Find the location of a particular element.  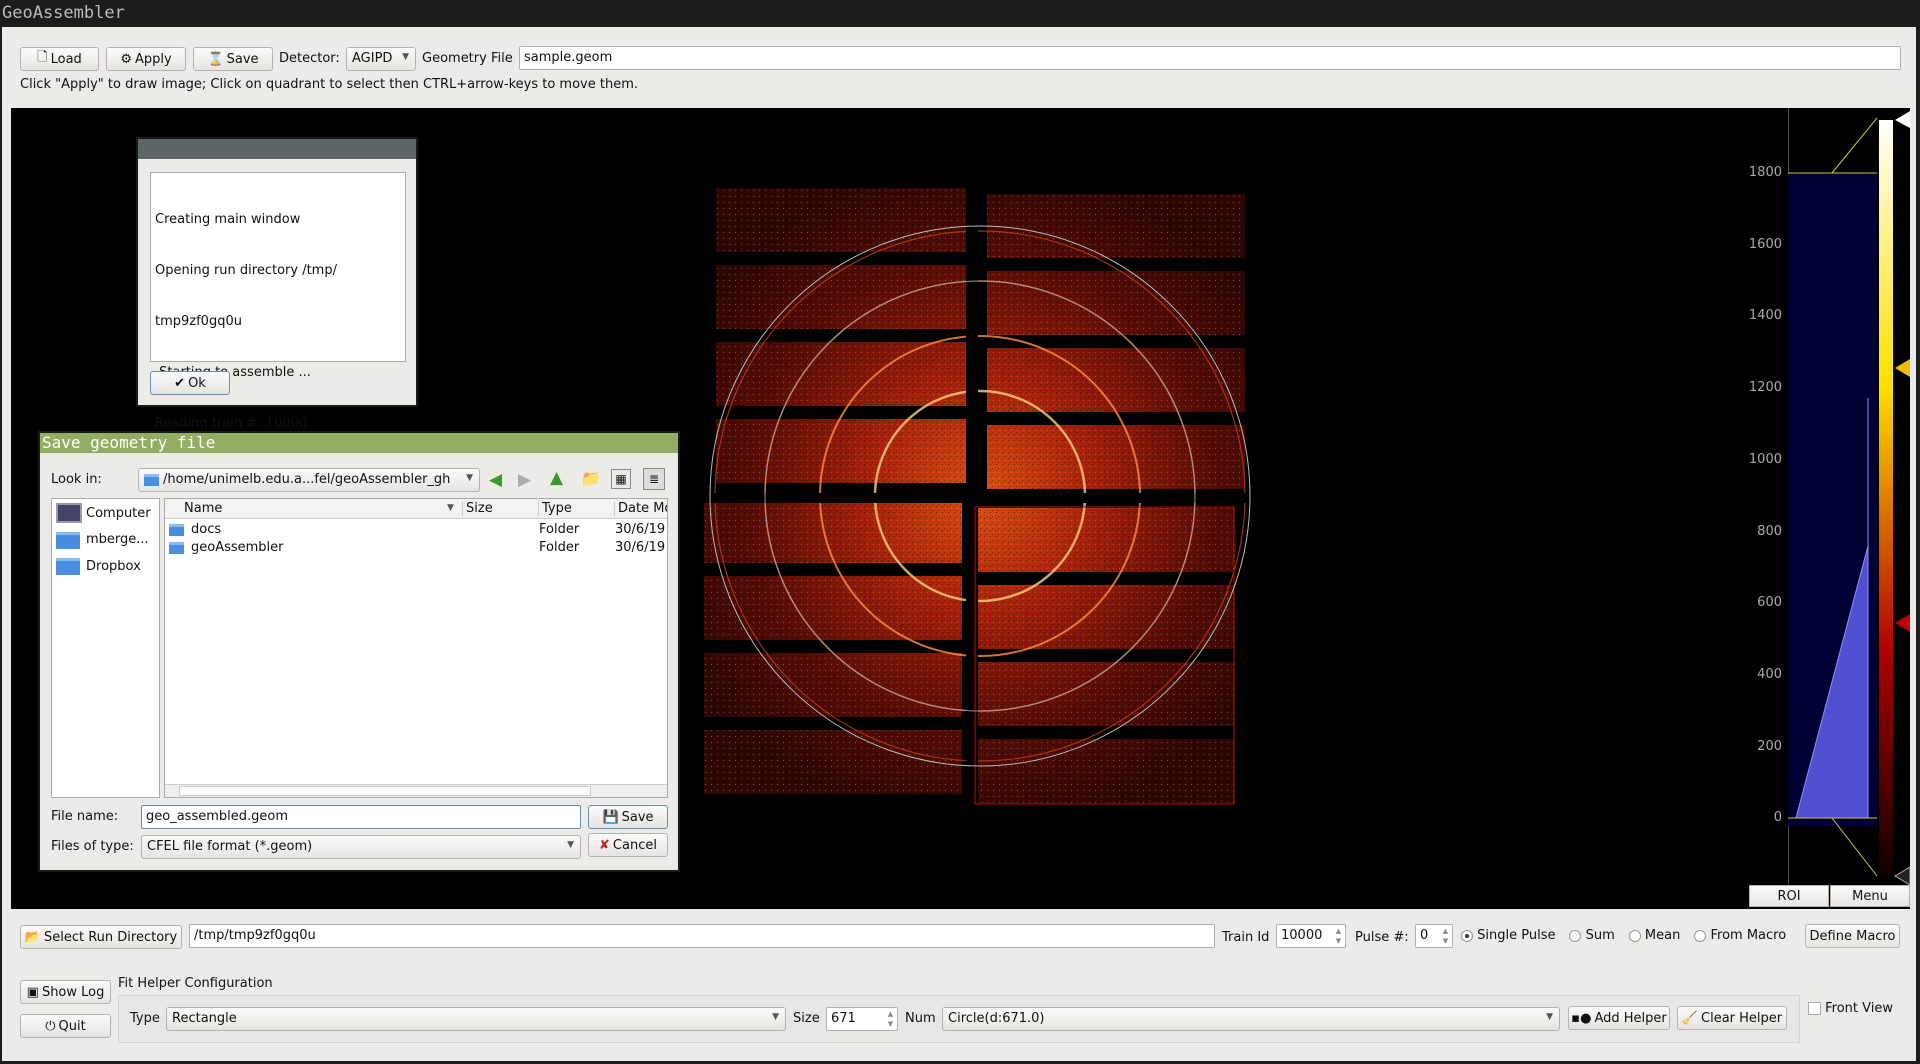

log-icon: ▣ is located at coordinates (32, 992).